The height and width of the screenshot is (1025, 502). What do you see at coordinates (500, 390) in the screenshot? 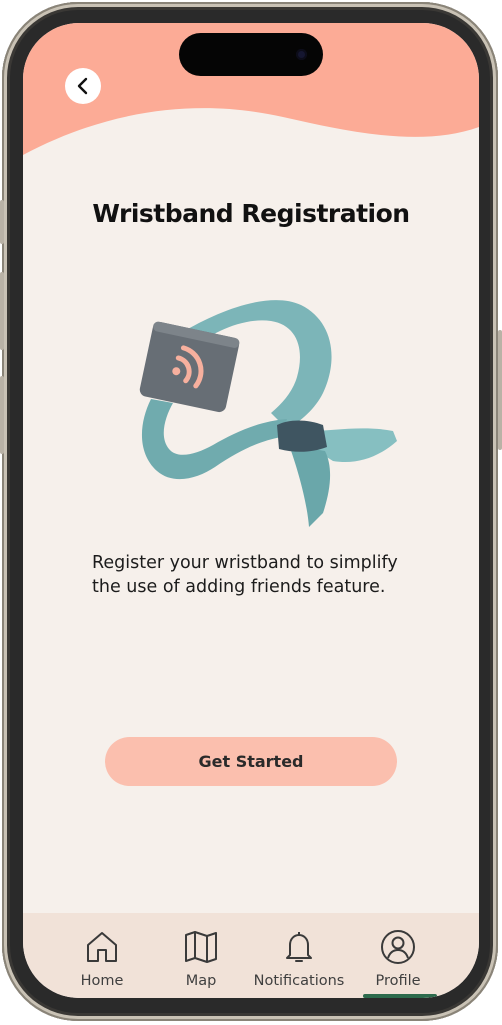
I see `power-button` at bounding box center [500, 390].